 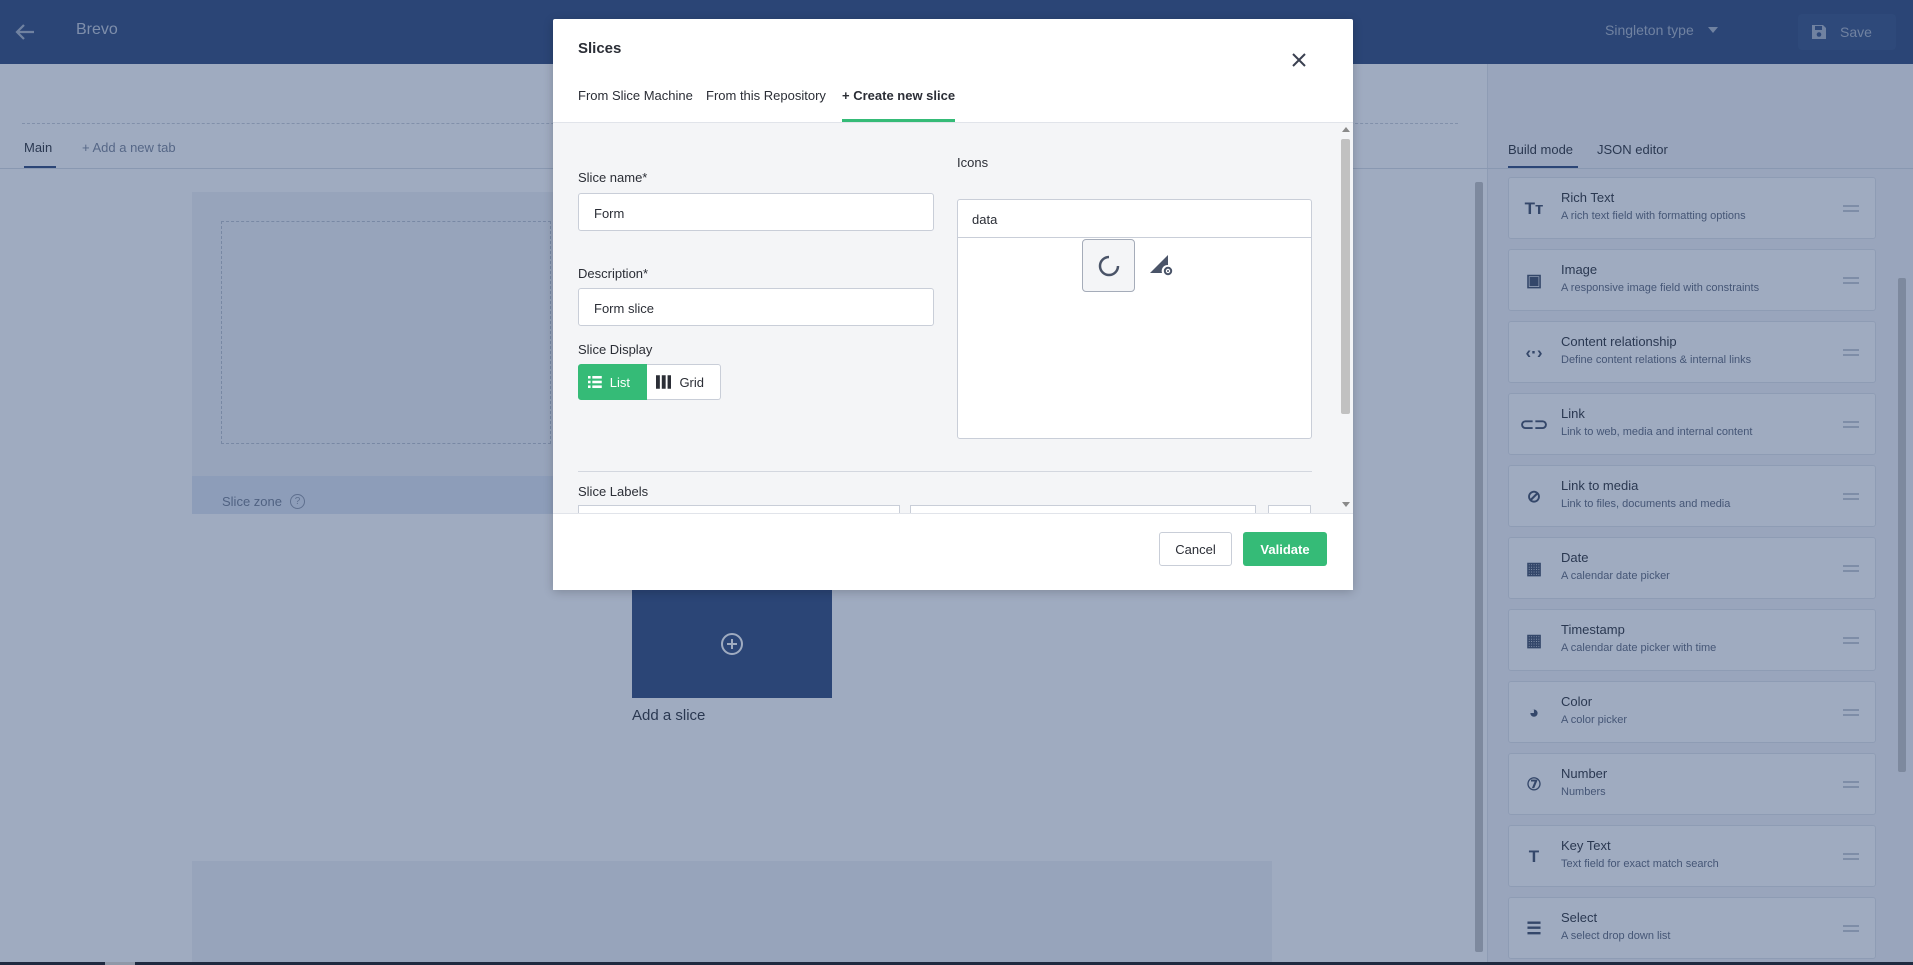 I want to click on slice-display-label: Slice Display, so click(x=615, y=349).